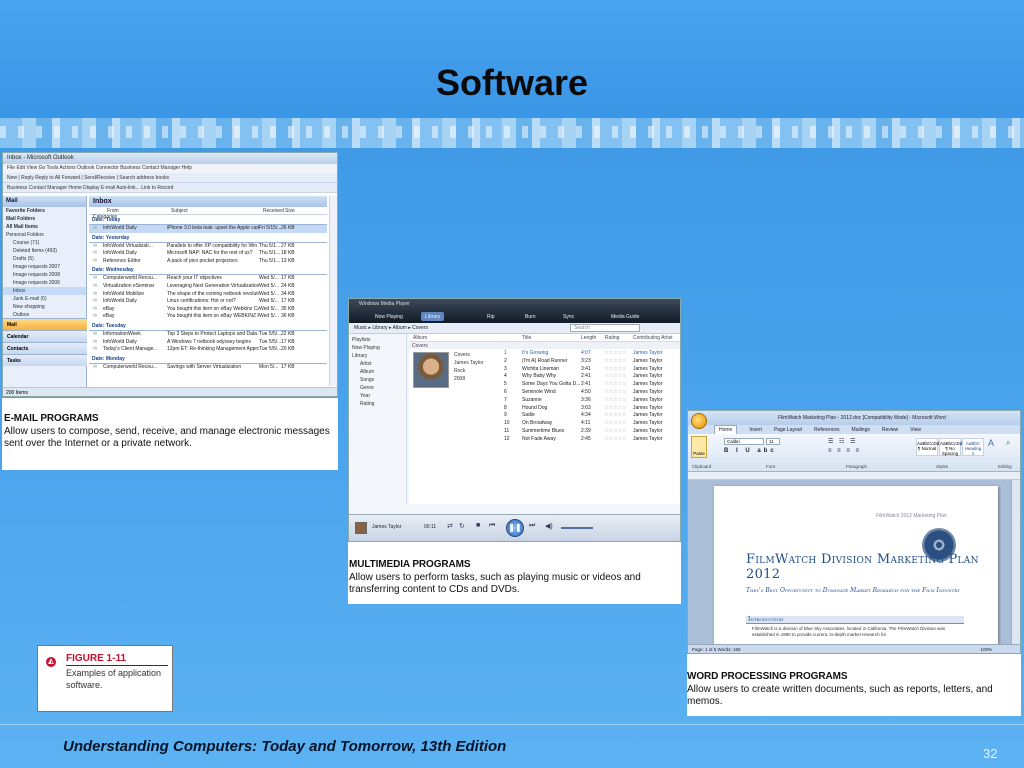  I want to click on ribbon-tab: Review, so click(890, 430).